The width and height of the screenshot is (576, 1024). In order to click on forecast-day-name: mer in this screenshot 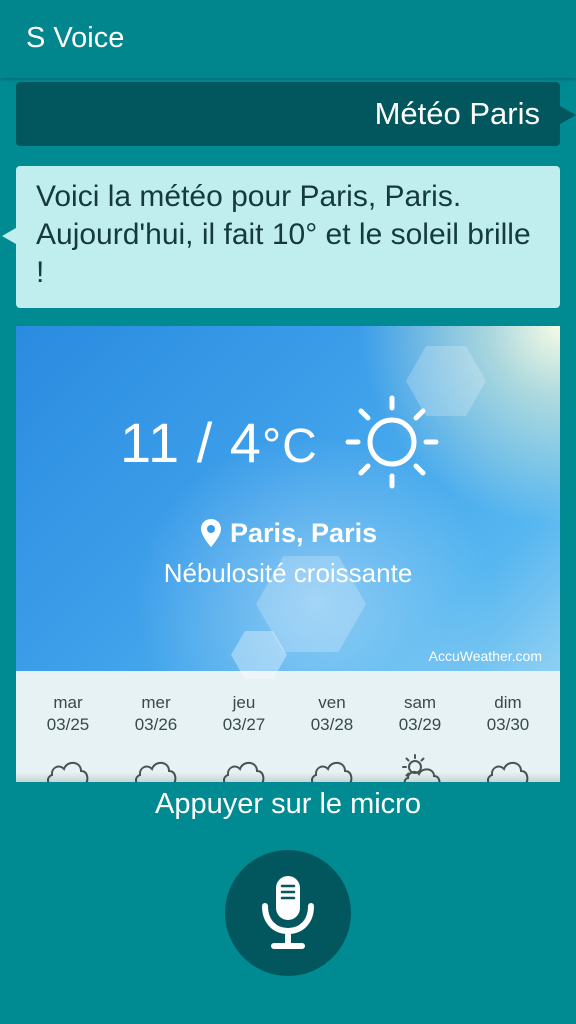, I will do `click(156, 702)`.